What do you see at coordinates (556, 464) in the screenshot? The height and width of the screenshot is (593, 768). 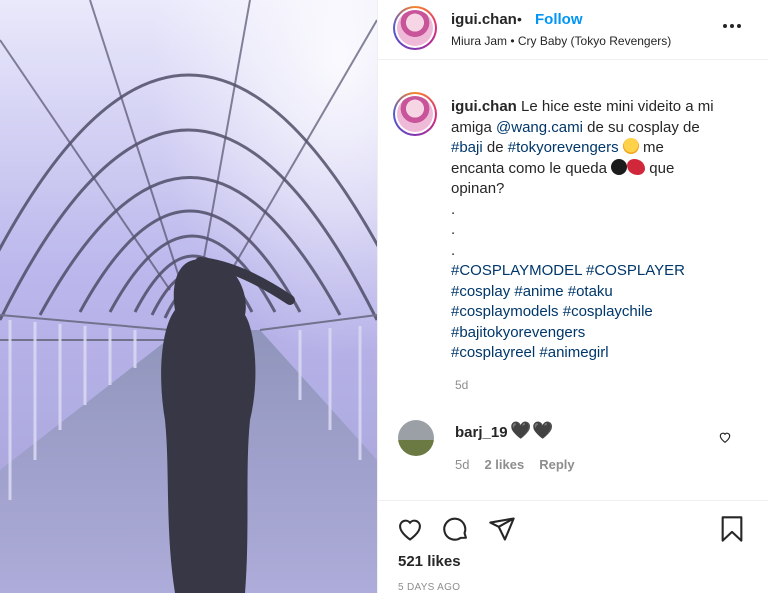 I see `comment-reply-button: Reply` at bounding box center [556, 464].